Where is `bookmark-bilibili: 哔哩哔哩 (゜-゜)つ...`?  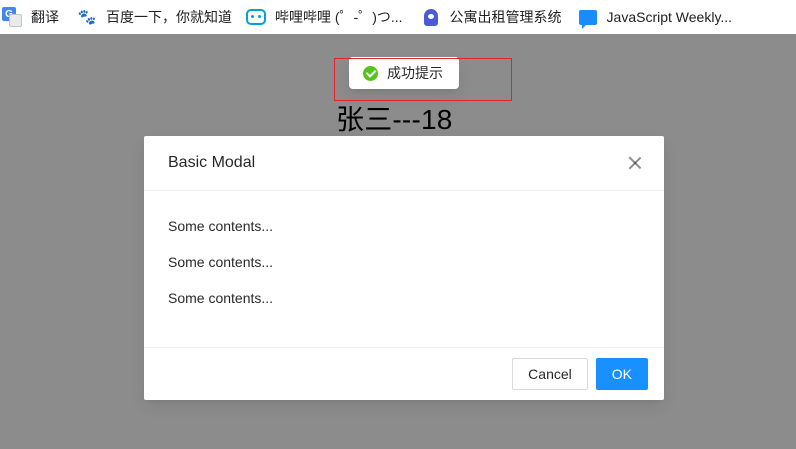
bookmark-bilibili: 哔哩哔哩 (゜-゜)つ... is located at coordinates (328, 17).